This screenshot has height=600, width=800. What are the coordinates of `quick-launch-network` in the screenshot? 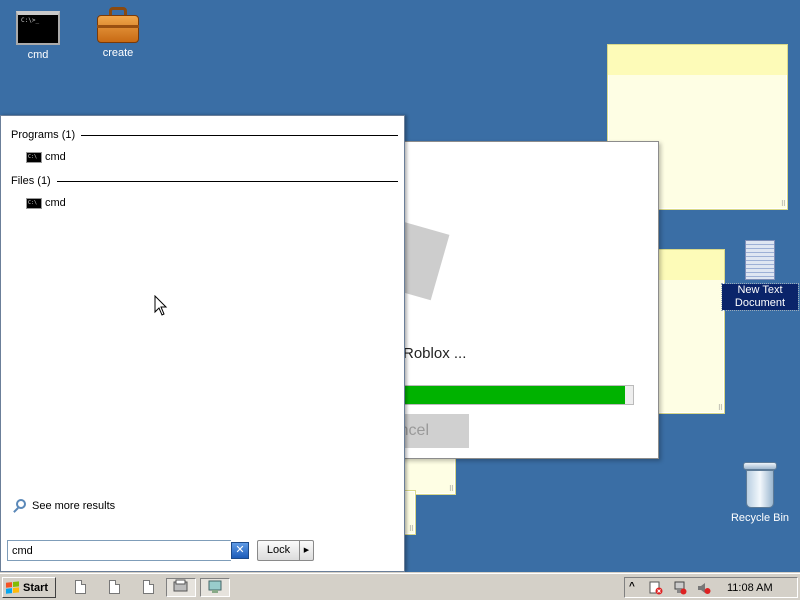 It's located at (215, 587).